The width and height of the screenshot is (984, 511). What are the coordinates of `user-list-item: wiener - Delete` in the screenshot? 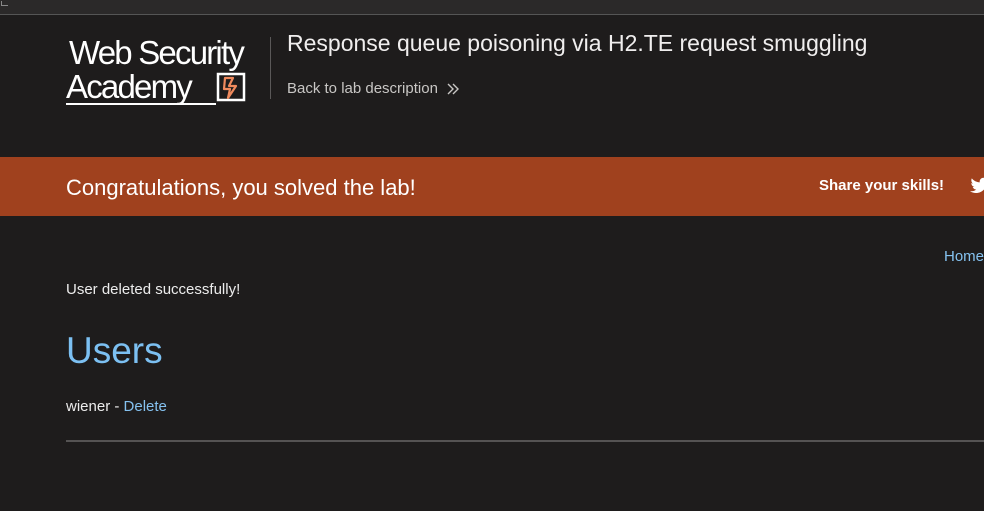 It's located at (116, 406).